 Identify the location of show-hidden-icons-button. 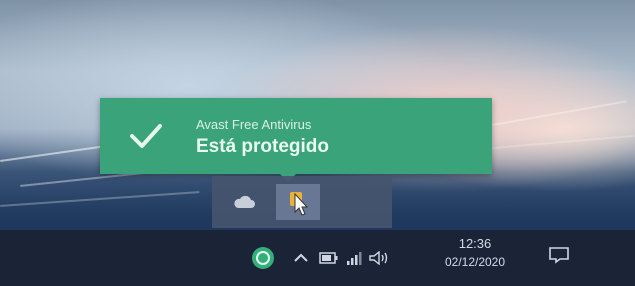
(301, 258).